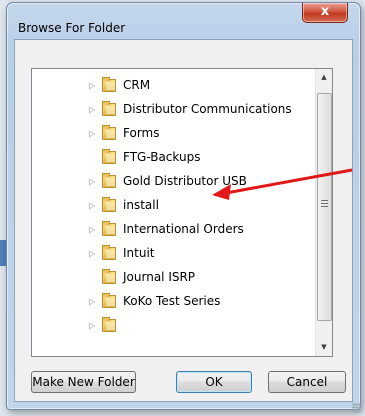  What do you see at coordinates (289, 181) in the screenshot?
I see `callout-arrow-line` at bounding box center [289, 181].